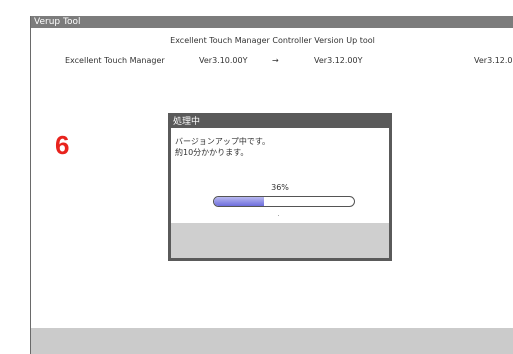 The height and width of the screenshot is (354, 513). Describe the element at coordinates (223, 141) in the screenshot. I see `message-line-1: バージョンアップ中です。` at that location.